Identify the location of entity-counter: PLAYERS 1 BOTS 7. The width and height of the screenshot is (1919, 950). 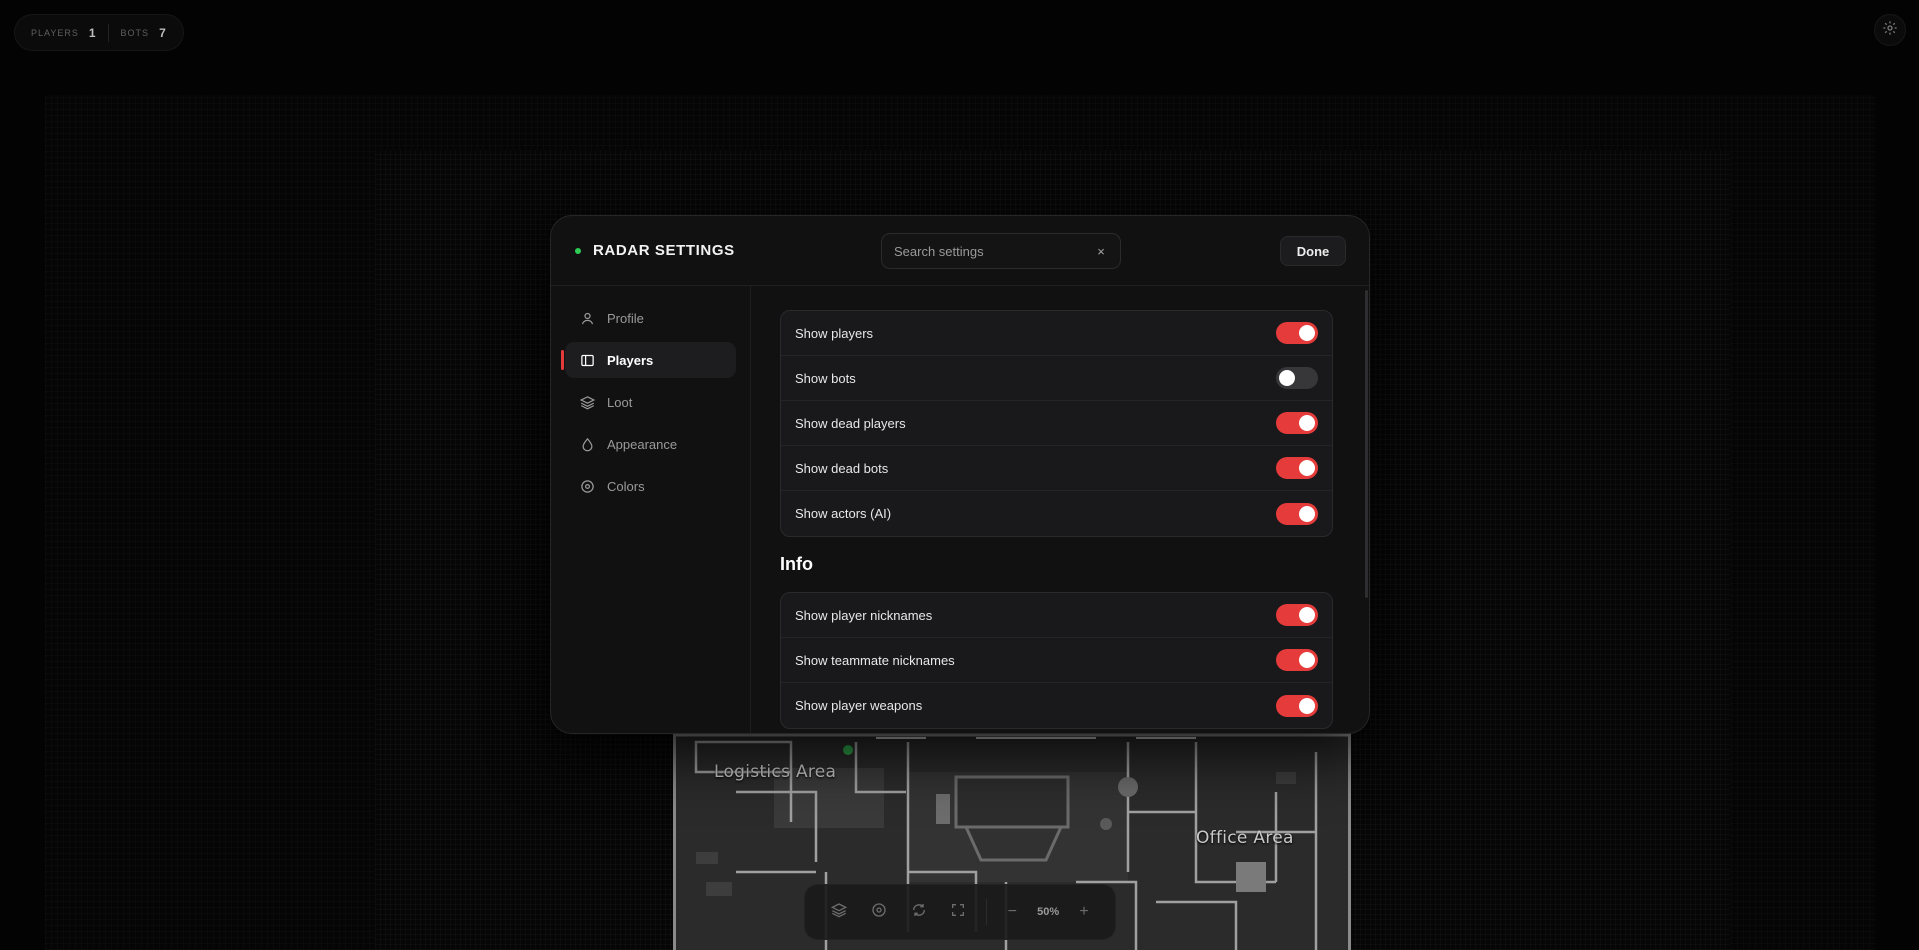
(99, 32).